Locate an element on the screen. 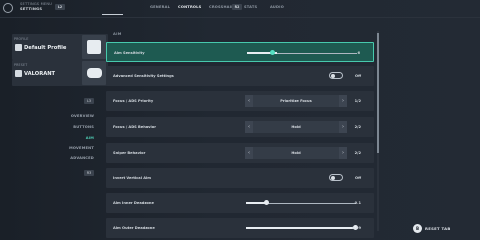 The image size is (480, 240). selector-option: Prioritize Focus is located at coordinates (296, 101).